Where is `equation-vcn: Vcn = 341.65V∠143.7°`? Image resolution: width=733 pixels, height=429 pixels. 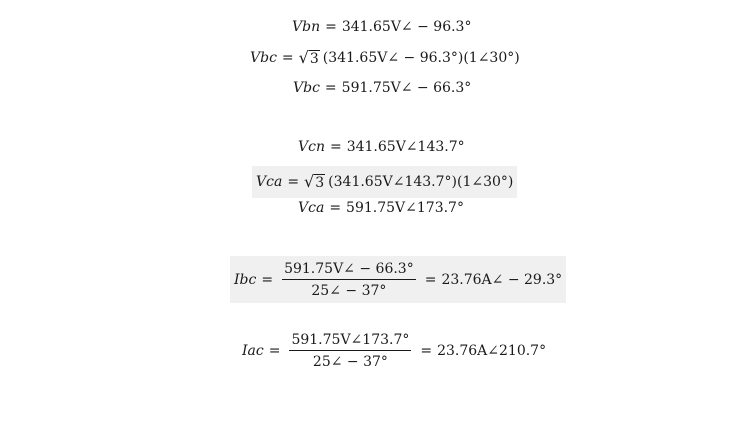
equation-vcn: Vcn = 341.65V∠143.7° is located at coordinates (381, 147).